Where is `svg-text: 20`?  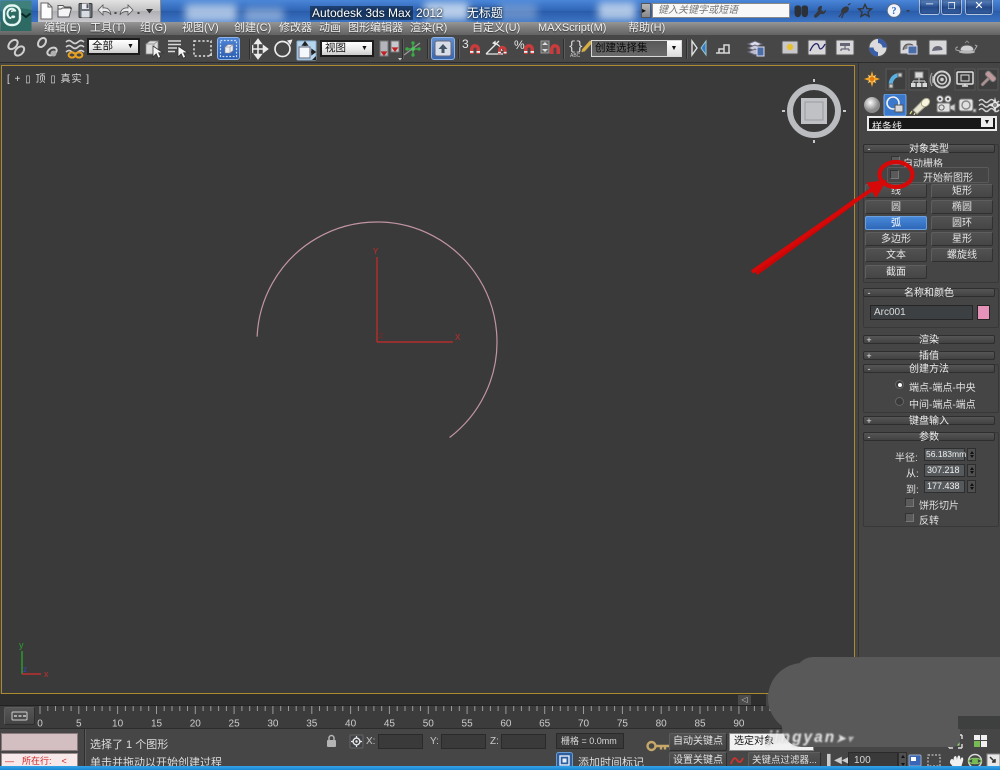
svg-text: 20 is located at coordinates (196, 724).